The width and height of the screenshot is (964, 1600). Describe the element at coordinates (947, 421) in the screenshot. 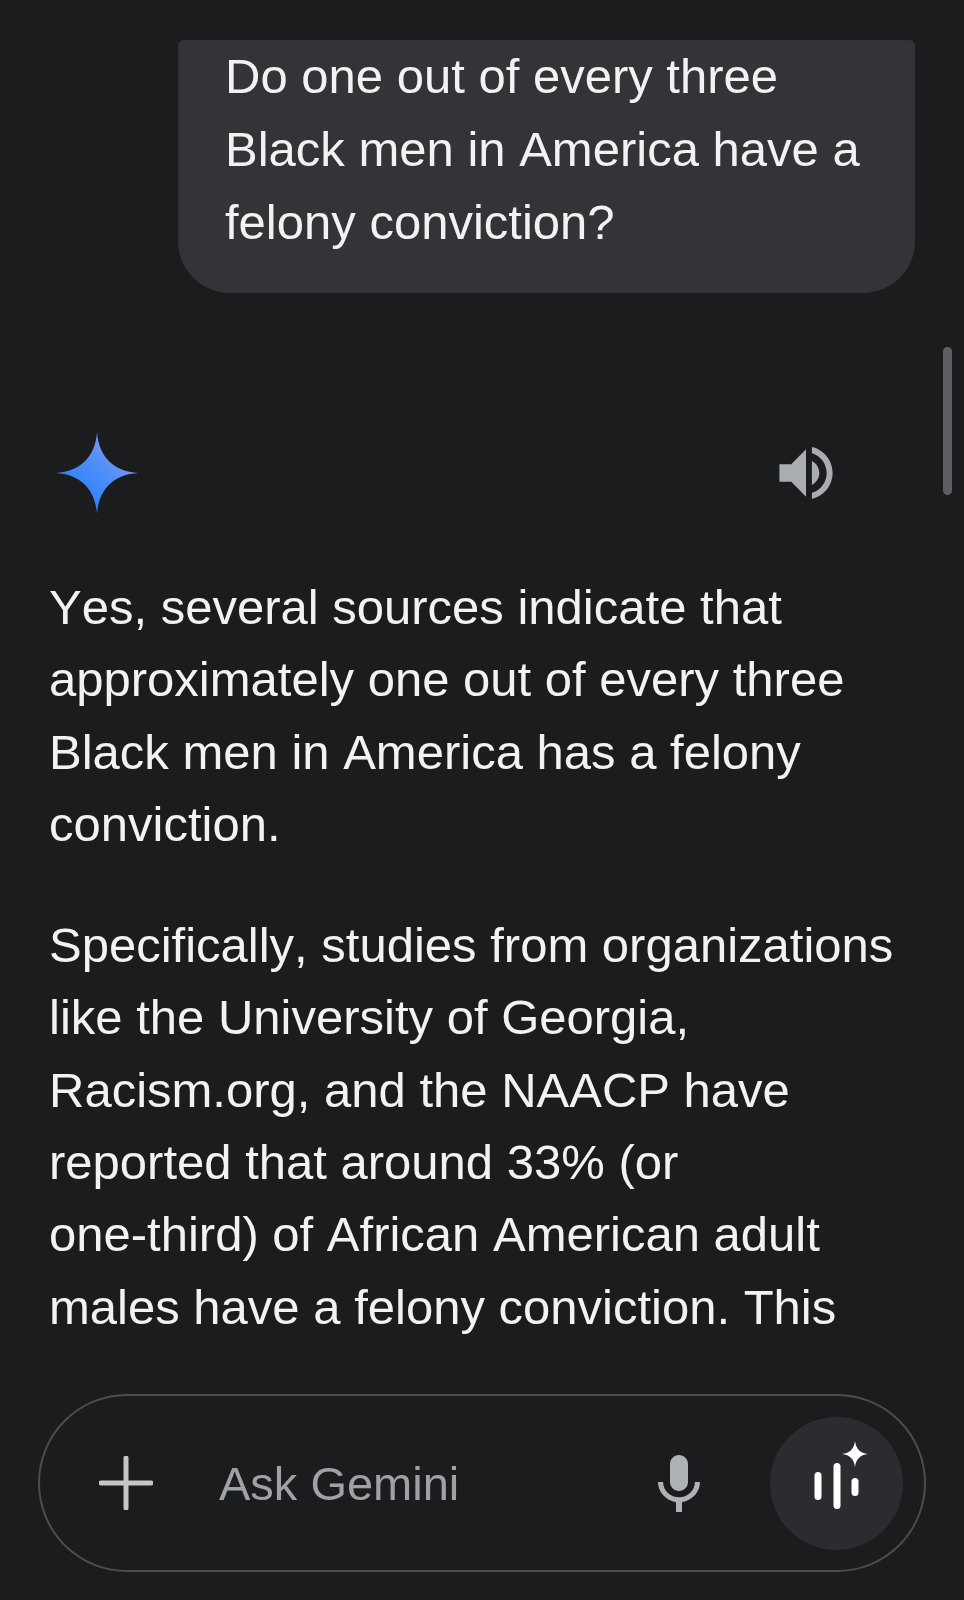

I see `scrollbar-thumb` at that location.